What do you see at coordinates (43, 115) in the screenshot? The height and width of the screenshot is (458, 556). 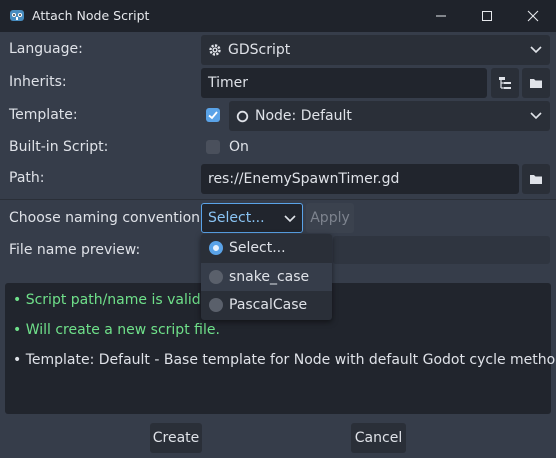 I see `template-label: Template:` at bounding box center [43, 115].